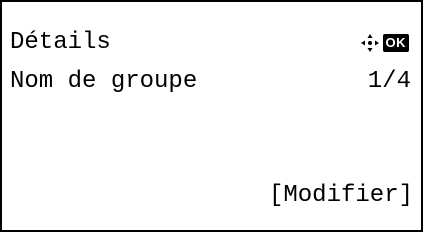 The width and height of the screenshot is (423, 240). What do you see at coordinates (369, 43) in the screenshot?
I see `dpad-arrows-icon` at bounding box center [369, 43].